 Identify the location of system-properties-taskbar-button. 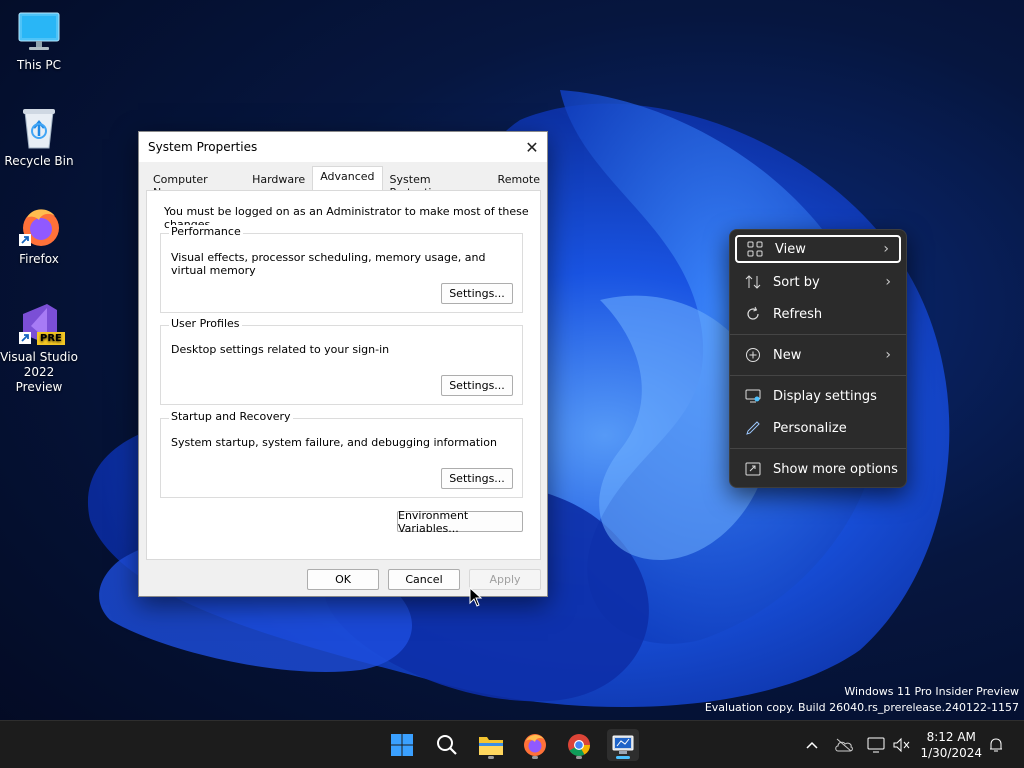
(623, 745).